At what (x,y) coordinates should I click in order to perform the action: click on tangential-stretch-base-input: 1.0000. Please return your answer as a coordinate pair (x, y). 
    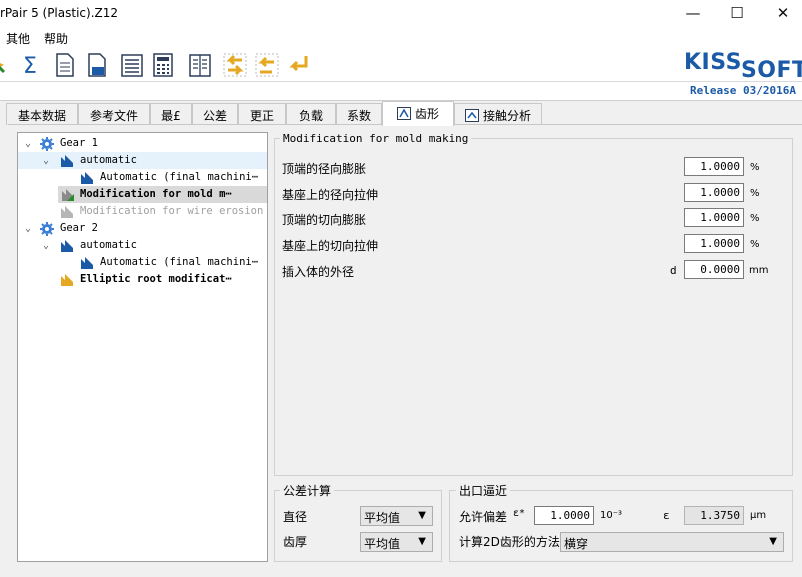
    Looking at the image, I should click on (714, 243).